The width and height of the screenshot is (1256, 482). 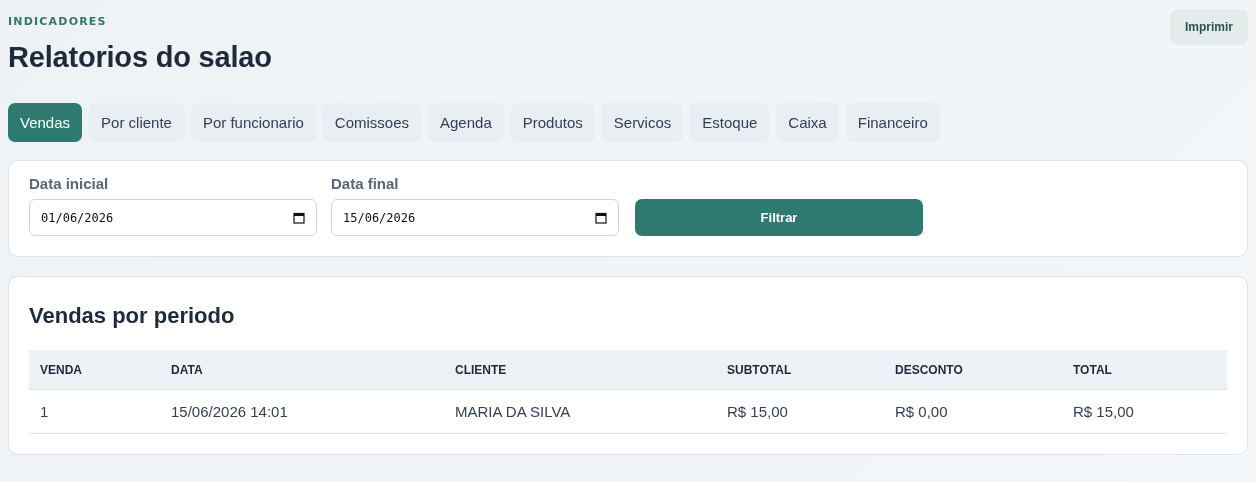 I want to click on section-label: INDICADORES, so click(x=57, y=21).